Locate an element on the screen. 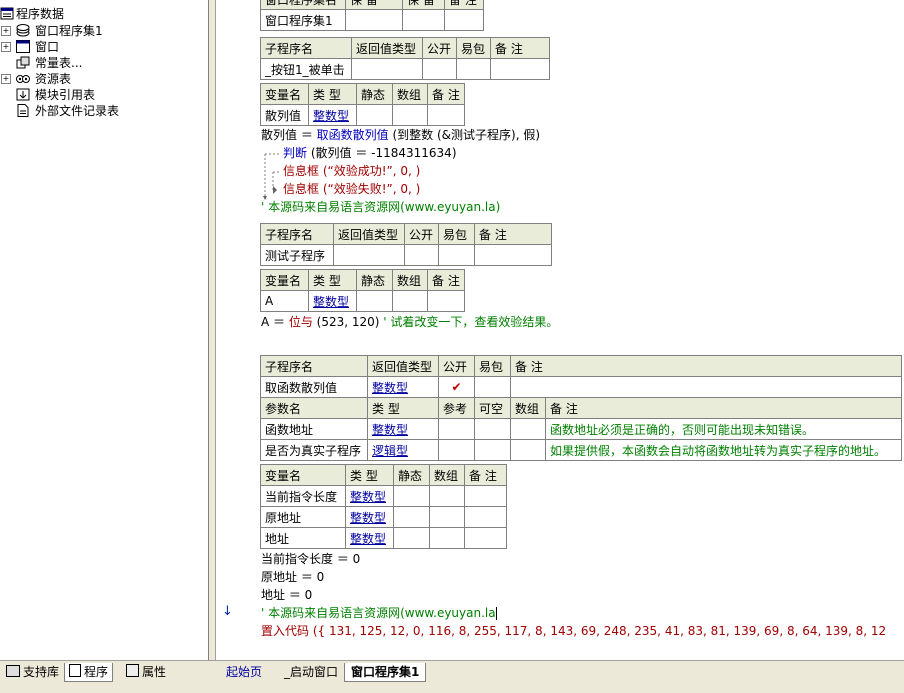 The image size is (904, 693). table-cell: 测试子程序 is located at coordinates (297, 255).